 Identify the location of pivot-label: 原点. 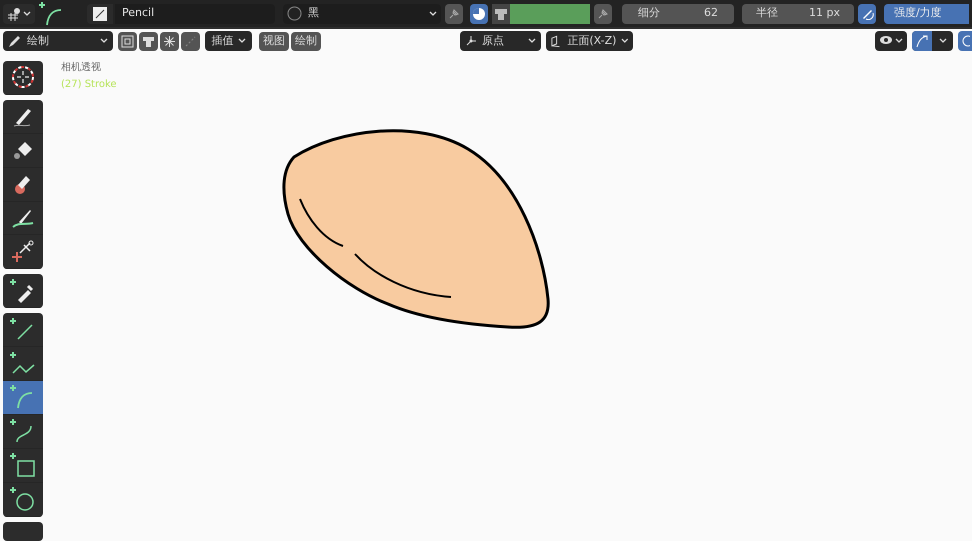
(493, 40).